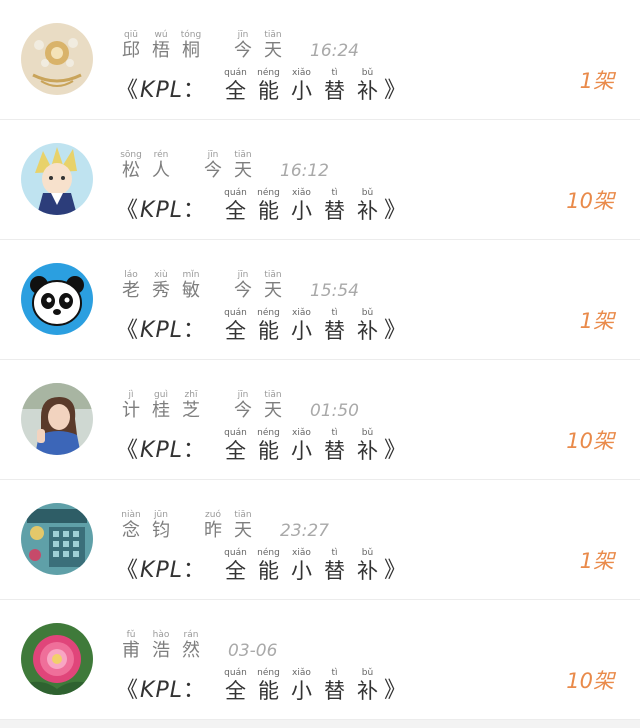 The image size is (640, 728). What do you see at coordinates (127, 210) in the screenshot?
I see `title-open-bracket: 《` at bounding box center [127, 210].